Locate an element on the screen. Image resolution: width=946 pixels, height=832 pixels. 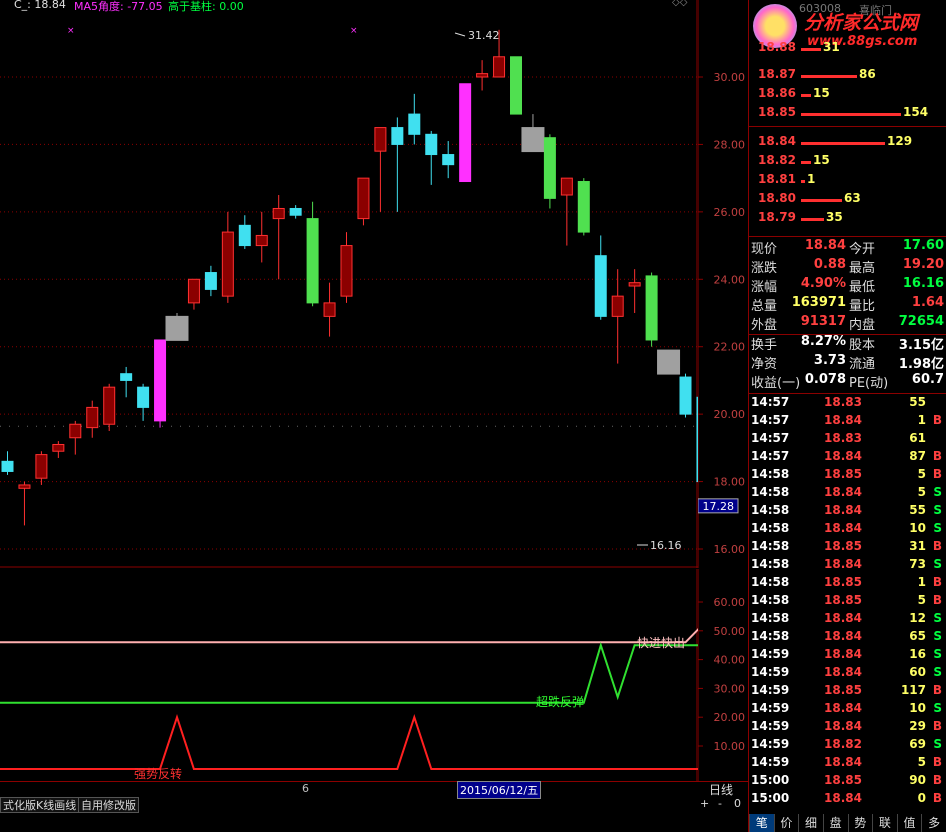
tick-row: 14:59 18.84 5 B is located at coordinates (847, 764).